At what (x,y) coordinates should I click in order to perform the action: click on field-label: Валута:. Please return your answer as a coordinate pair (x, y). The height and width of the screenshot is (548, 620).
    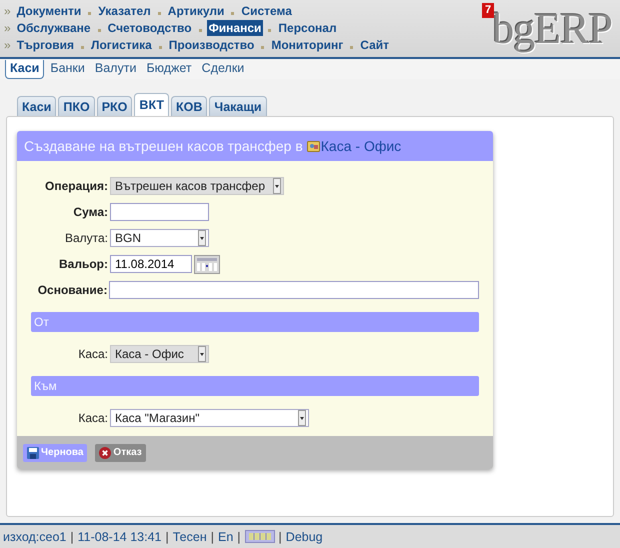
    Looking at the image, I should click on (86, 238).